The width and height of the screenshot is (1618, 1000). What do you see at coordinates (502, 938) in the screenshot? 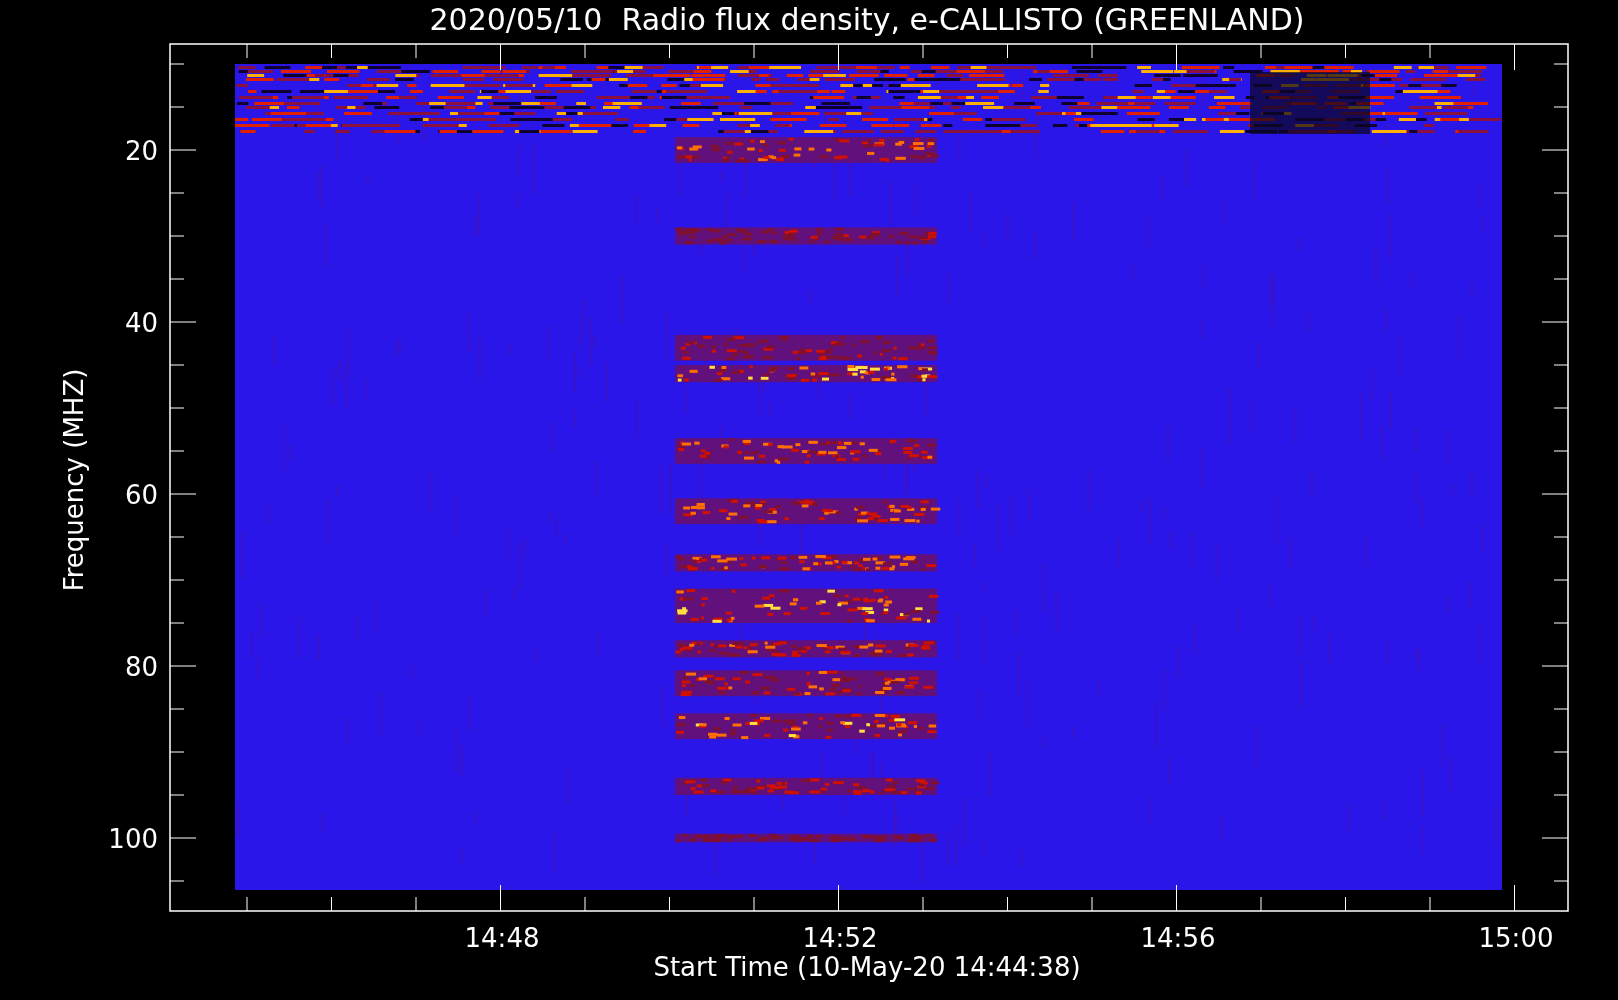
I see `x-tick-label: 14:48` at bounding box center [502, 938].